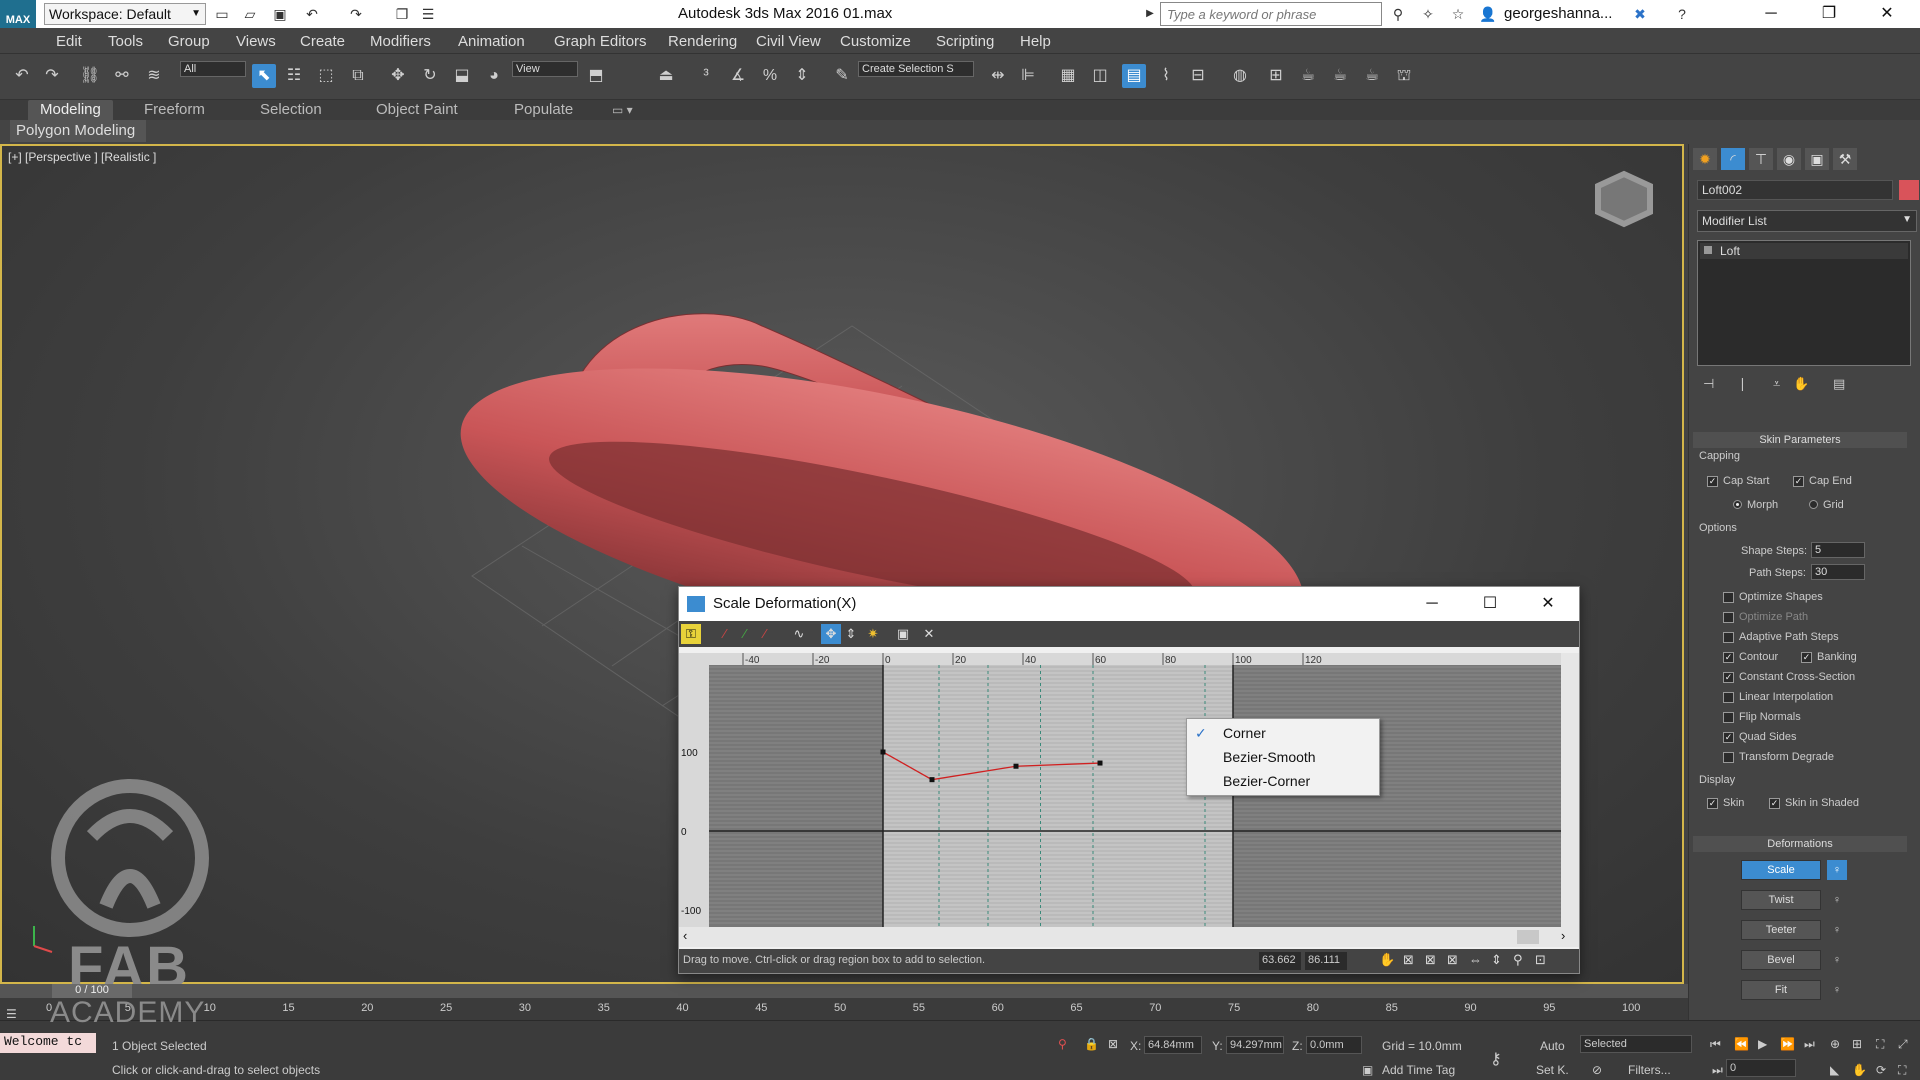  What do you see at coordinates (745, 634) in the screenshot?
I see `display-y-axis-icon: ⁄` at bounding box center [745, 634].